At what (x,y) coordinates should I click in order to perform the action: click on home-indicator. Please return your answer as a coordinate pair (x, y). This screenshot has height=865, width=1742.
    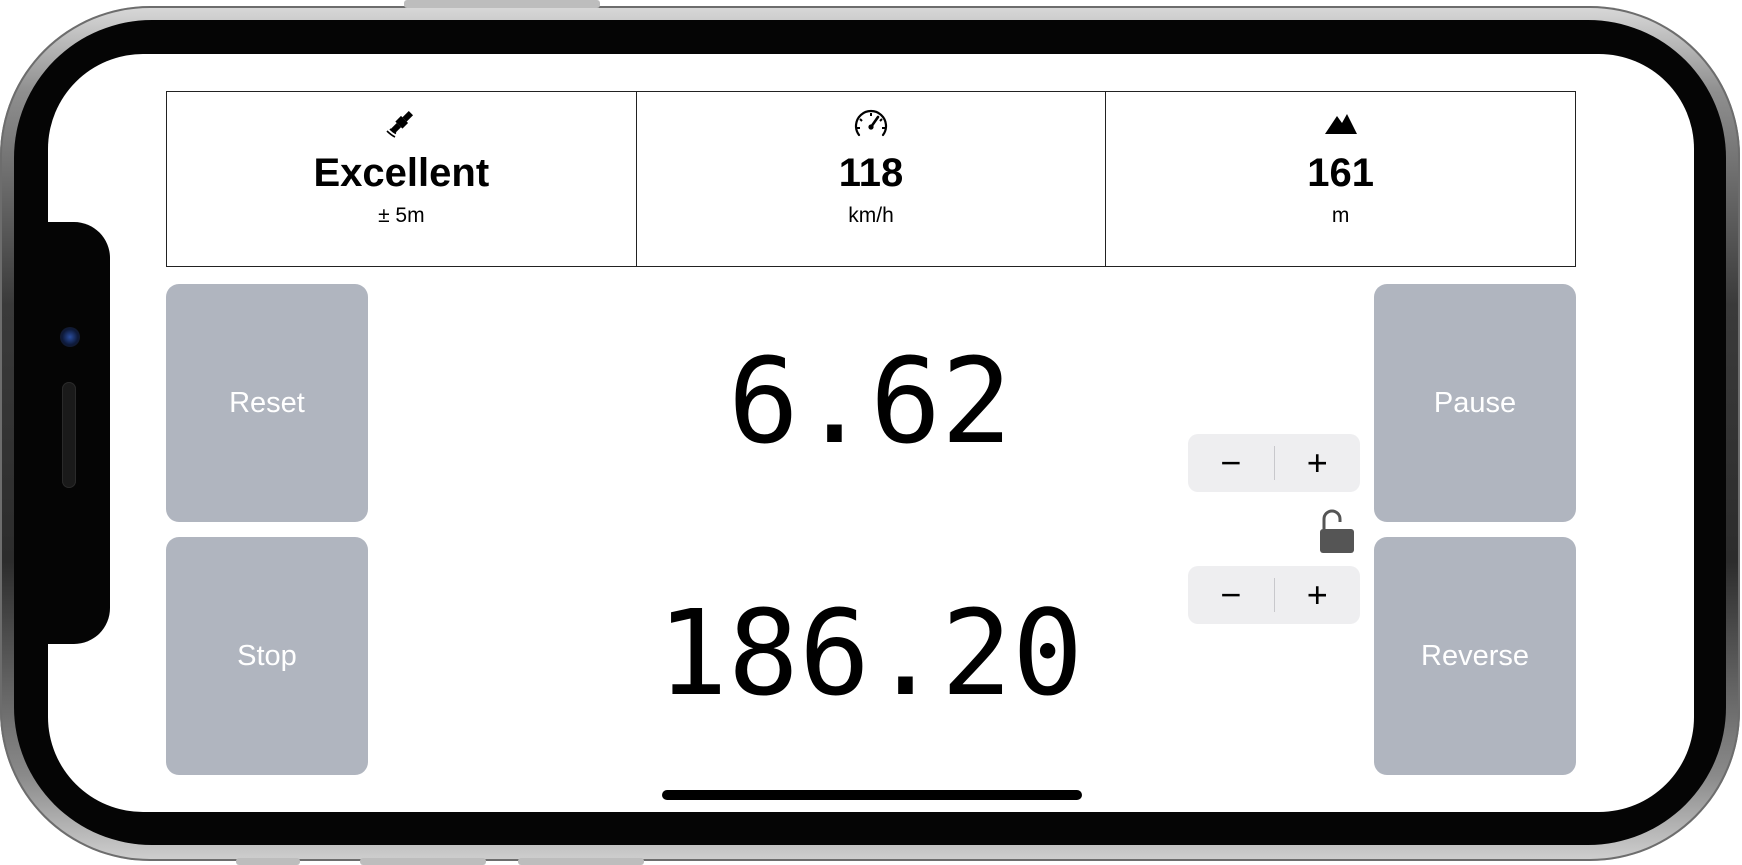
    Looking at the image, I should click on (872, 795).